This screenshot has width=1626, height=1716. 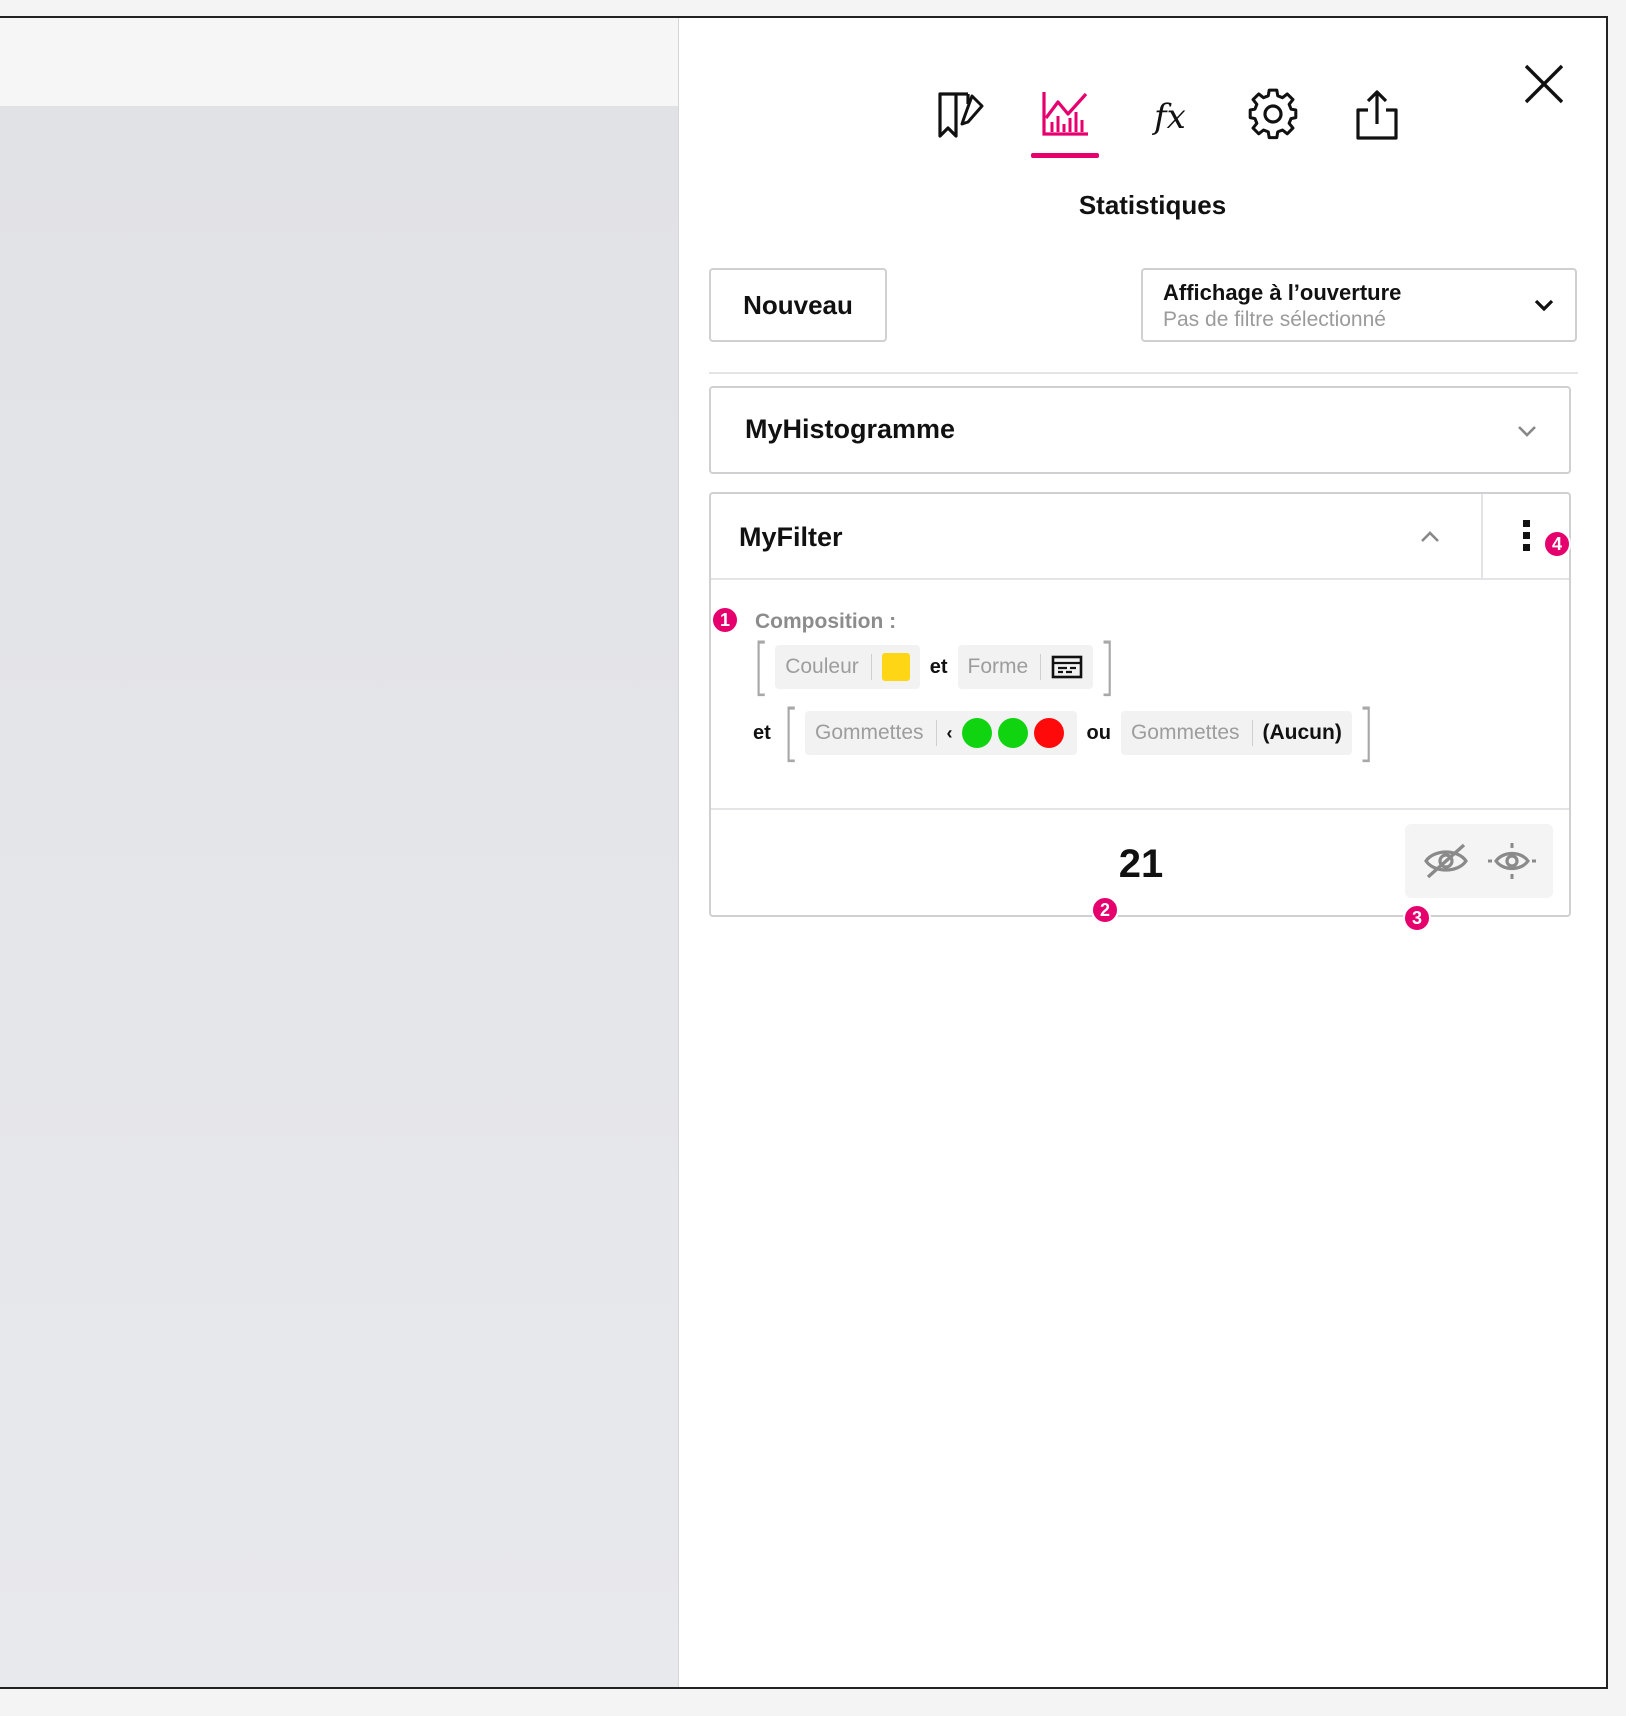 I want to click on select-value: Pas de filtre sélectionné, so click(x=1274, y=319).